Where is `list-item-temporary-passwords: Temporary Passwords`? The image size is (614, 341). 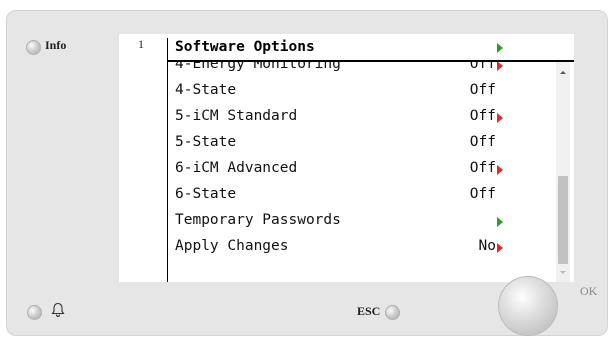 list-item-temporary-passwords: Temporary Passwords is located at coordinates (361, 222).